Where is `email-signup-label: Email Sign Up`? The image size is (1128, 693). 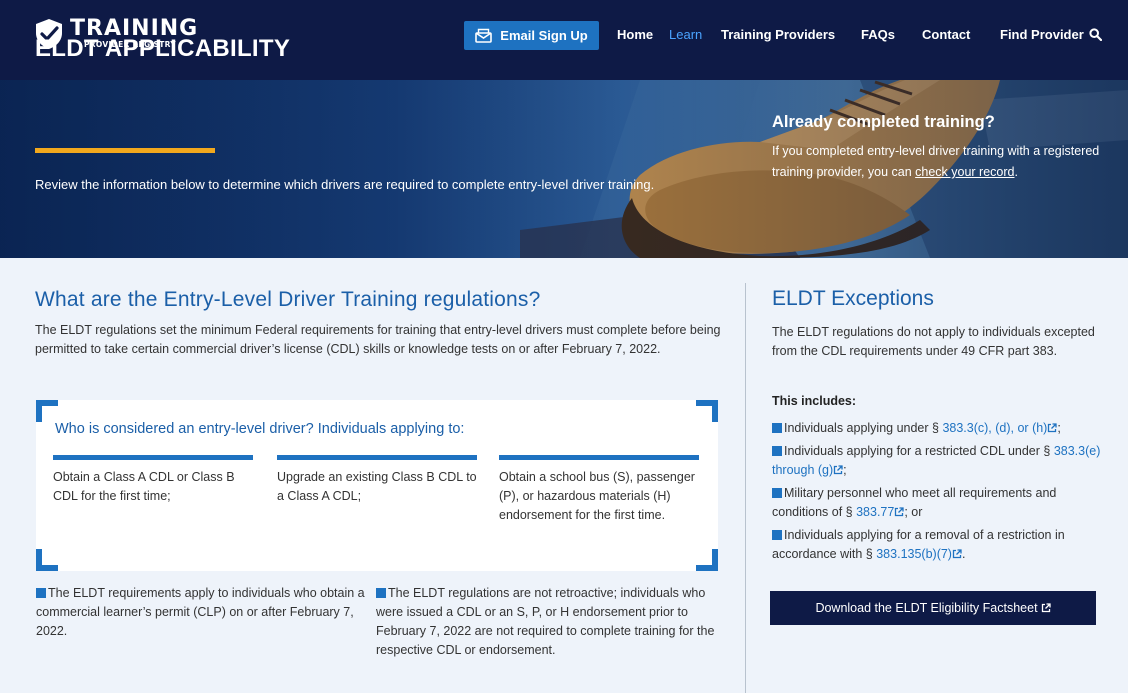 email-signup-label: Email Sign Up is located at coordinates (544, 35).